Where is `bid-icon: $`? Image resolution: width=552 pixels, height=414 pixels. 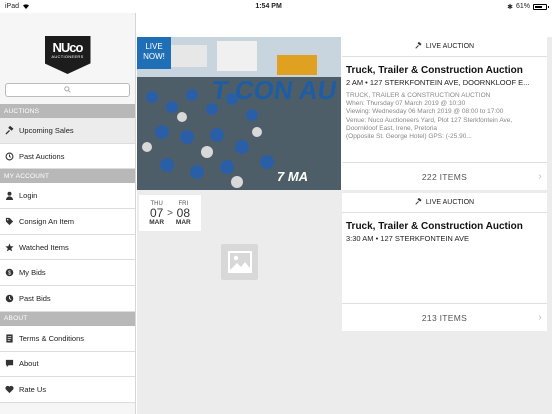 bid-icon: $ is located at coordinates (9, 272).